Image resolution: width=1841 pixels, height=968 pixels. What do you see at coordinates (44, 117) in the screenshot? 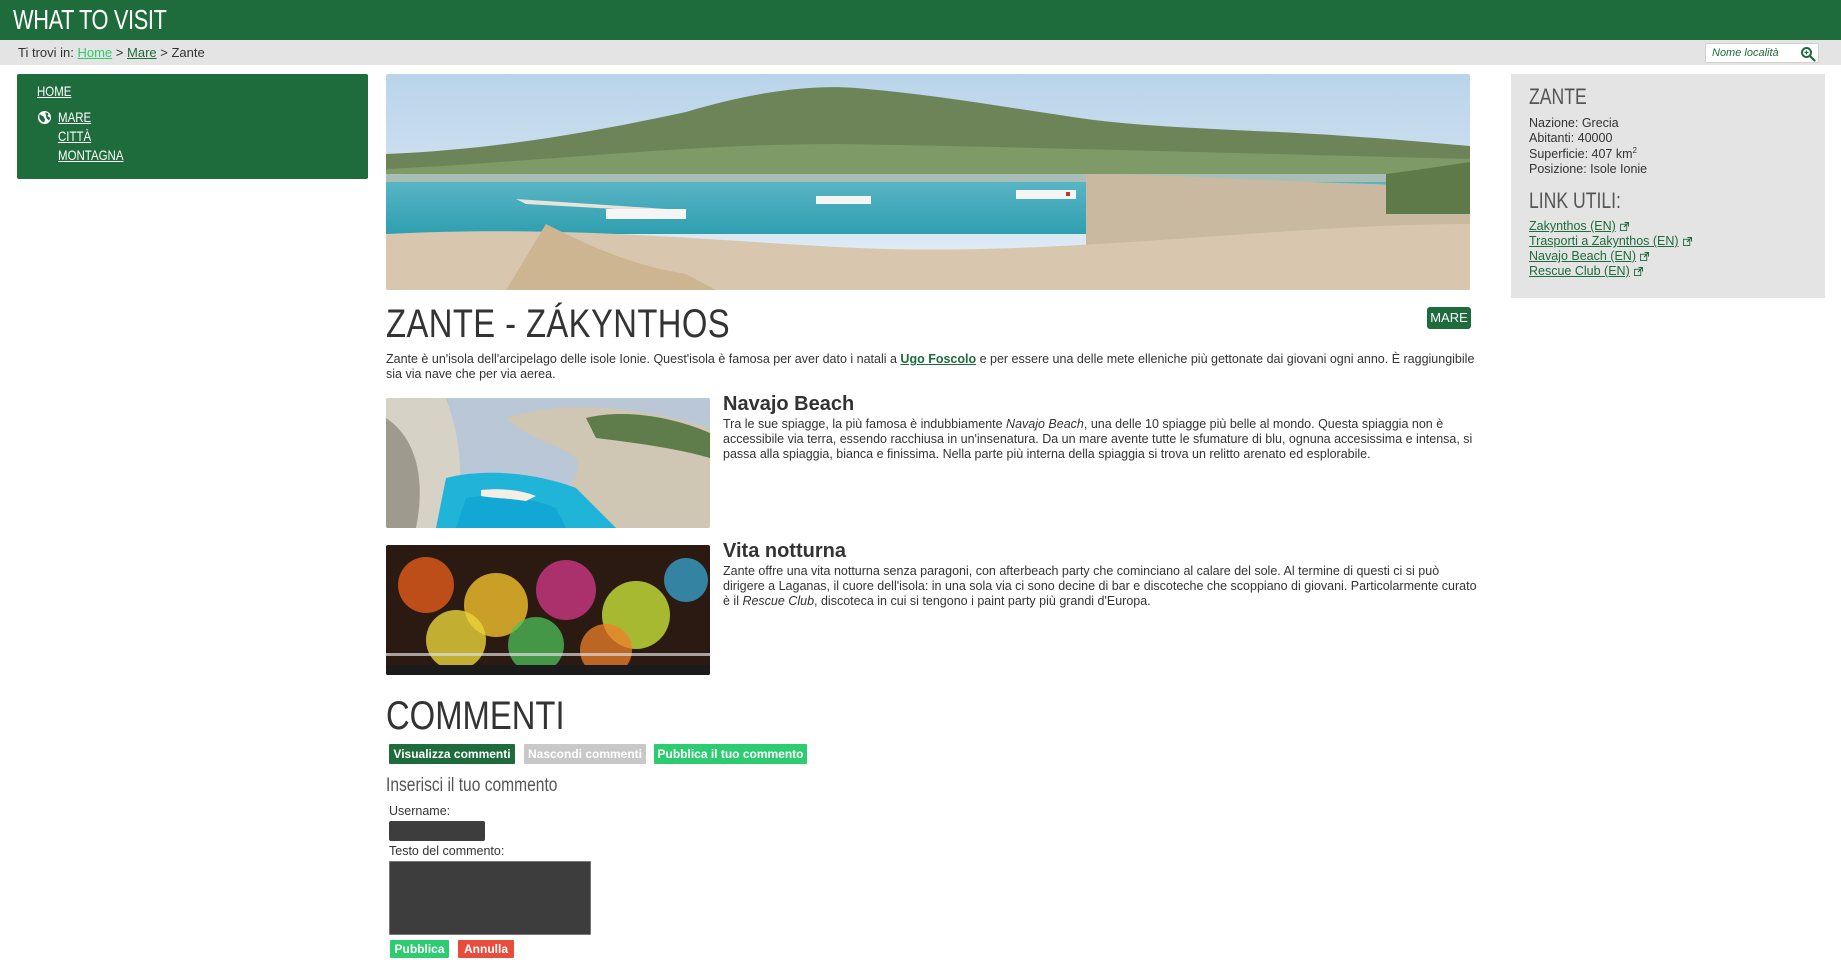
I see `globe-icon` at bounding box center [44, 117].